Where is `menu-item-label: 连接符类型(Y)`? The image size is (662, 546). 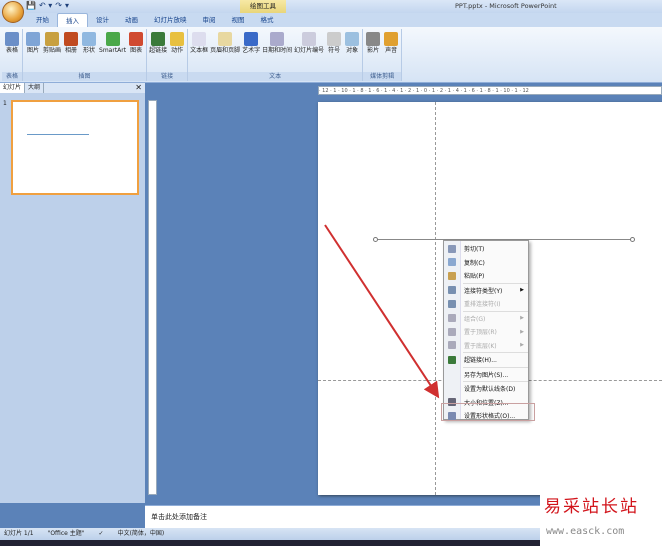 menu-item-label: 连接符类型(Y) is located at coordinates (483, 291).